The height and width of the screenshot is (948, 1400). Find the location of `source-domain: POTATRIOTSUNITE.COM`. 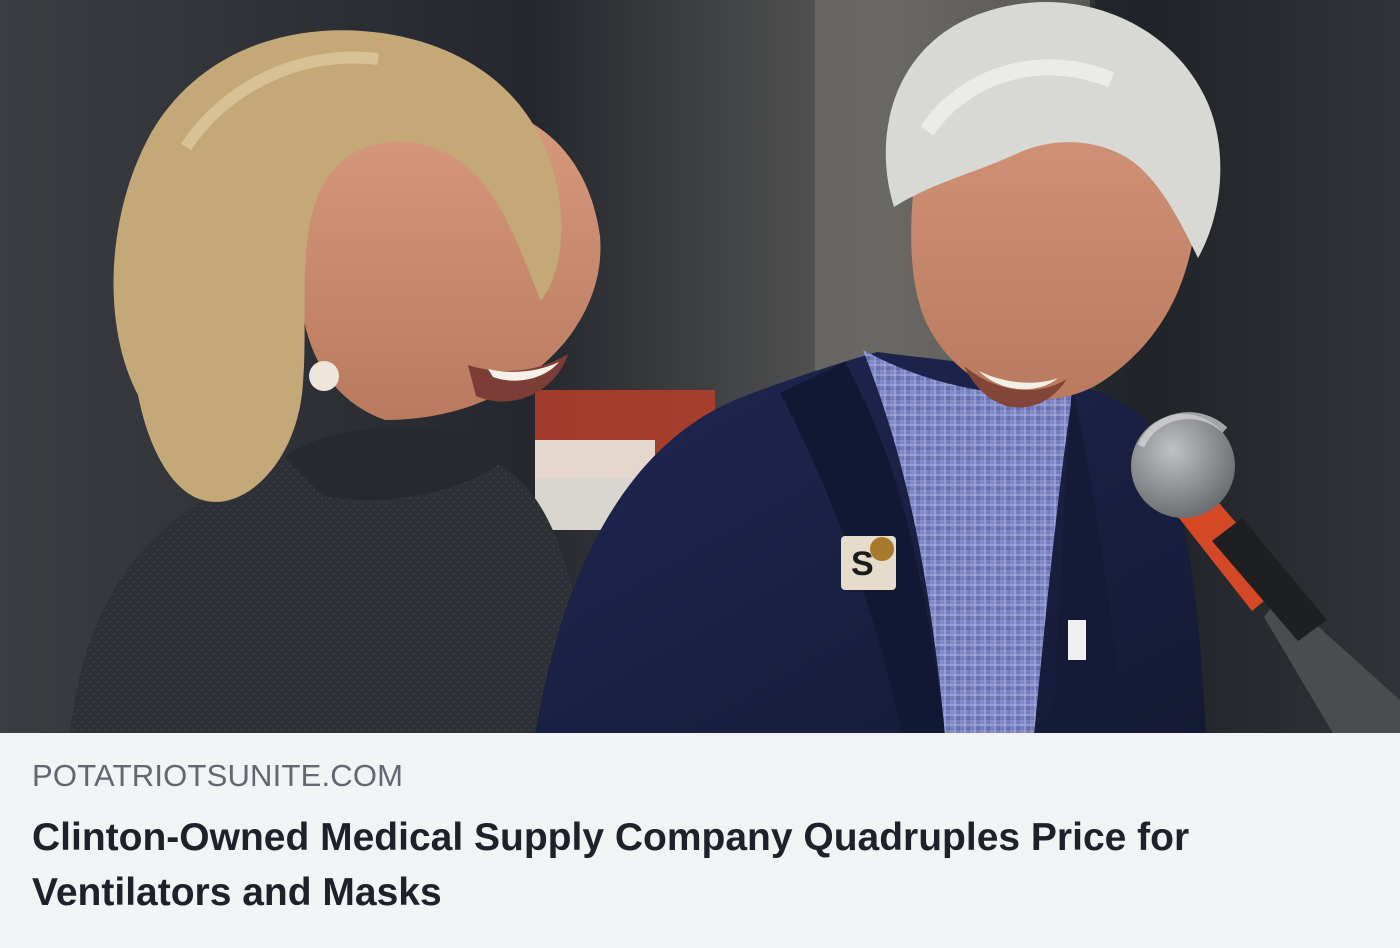

source-domain: POTATRIOTSUNITE.COM is located at coordinates (700, 776).